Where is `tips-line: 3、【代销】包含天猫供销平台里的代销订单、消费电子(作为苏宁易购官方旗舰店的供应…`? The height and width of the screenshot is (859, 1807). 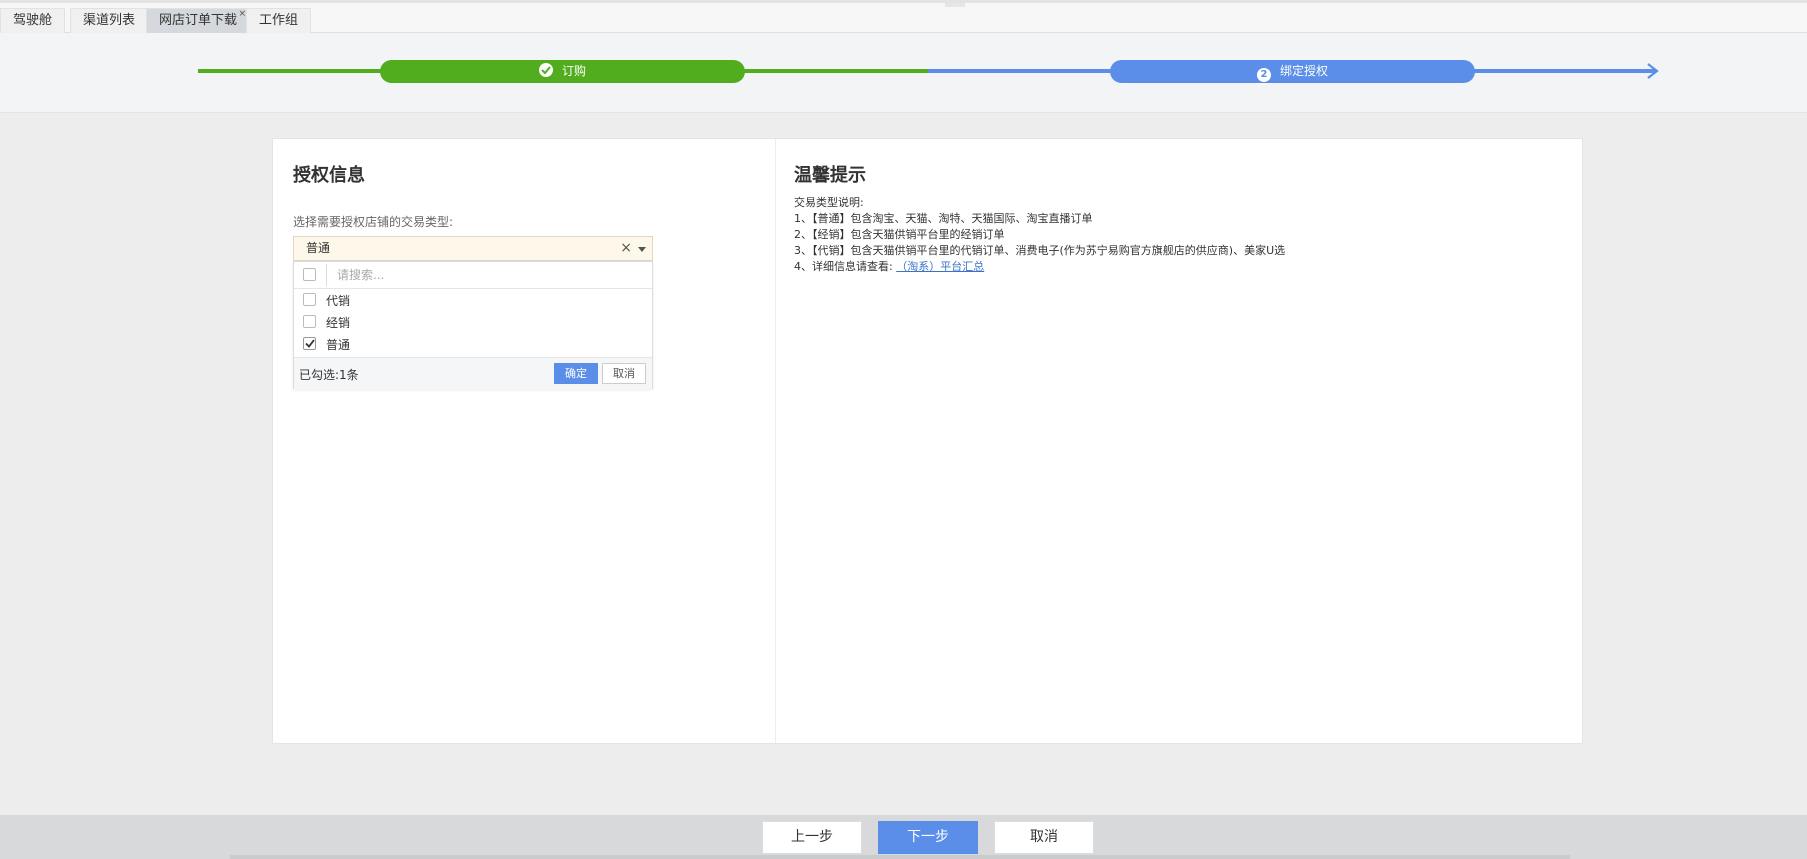
tips-line: 3、【代销】包含天猫供销平台里的代销订单、消费电子(作为苏宁易购官方旗舰店的供应… is located at coordinates (1040, 250).